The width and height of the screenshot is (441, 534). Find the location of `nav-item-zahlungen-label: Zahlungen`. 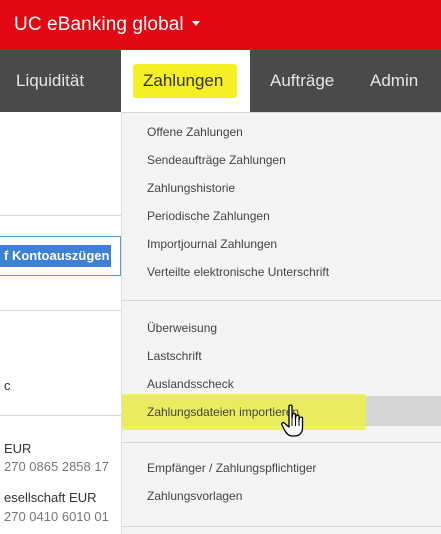

nav-item-zahlungen-label: Zahlungen is located at coordinates (183, 80).